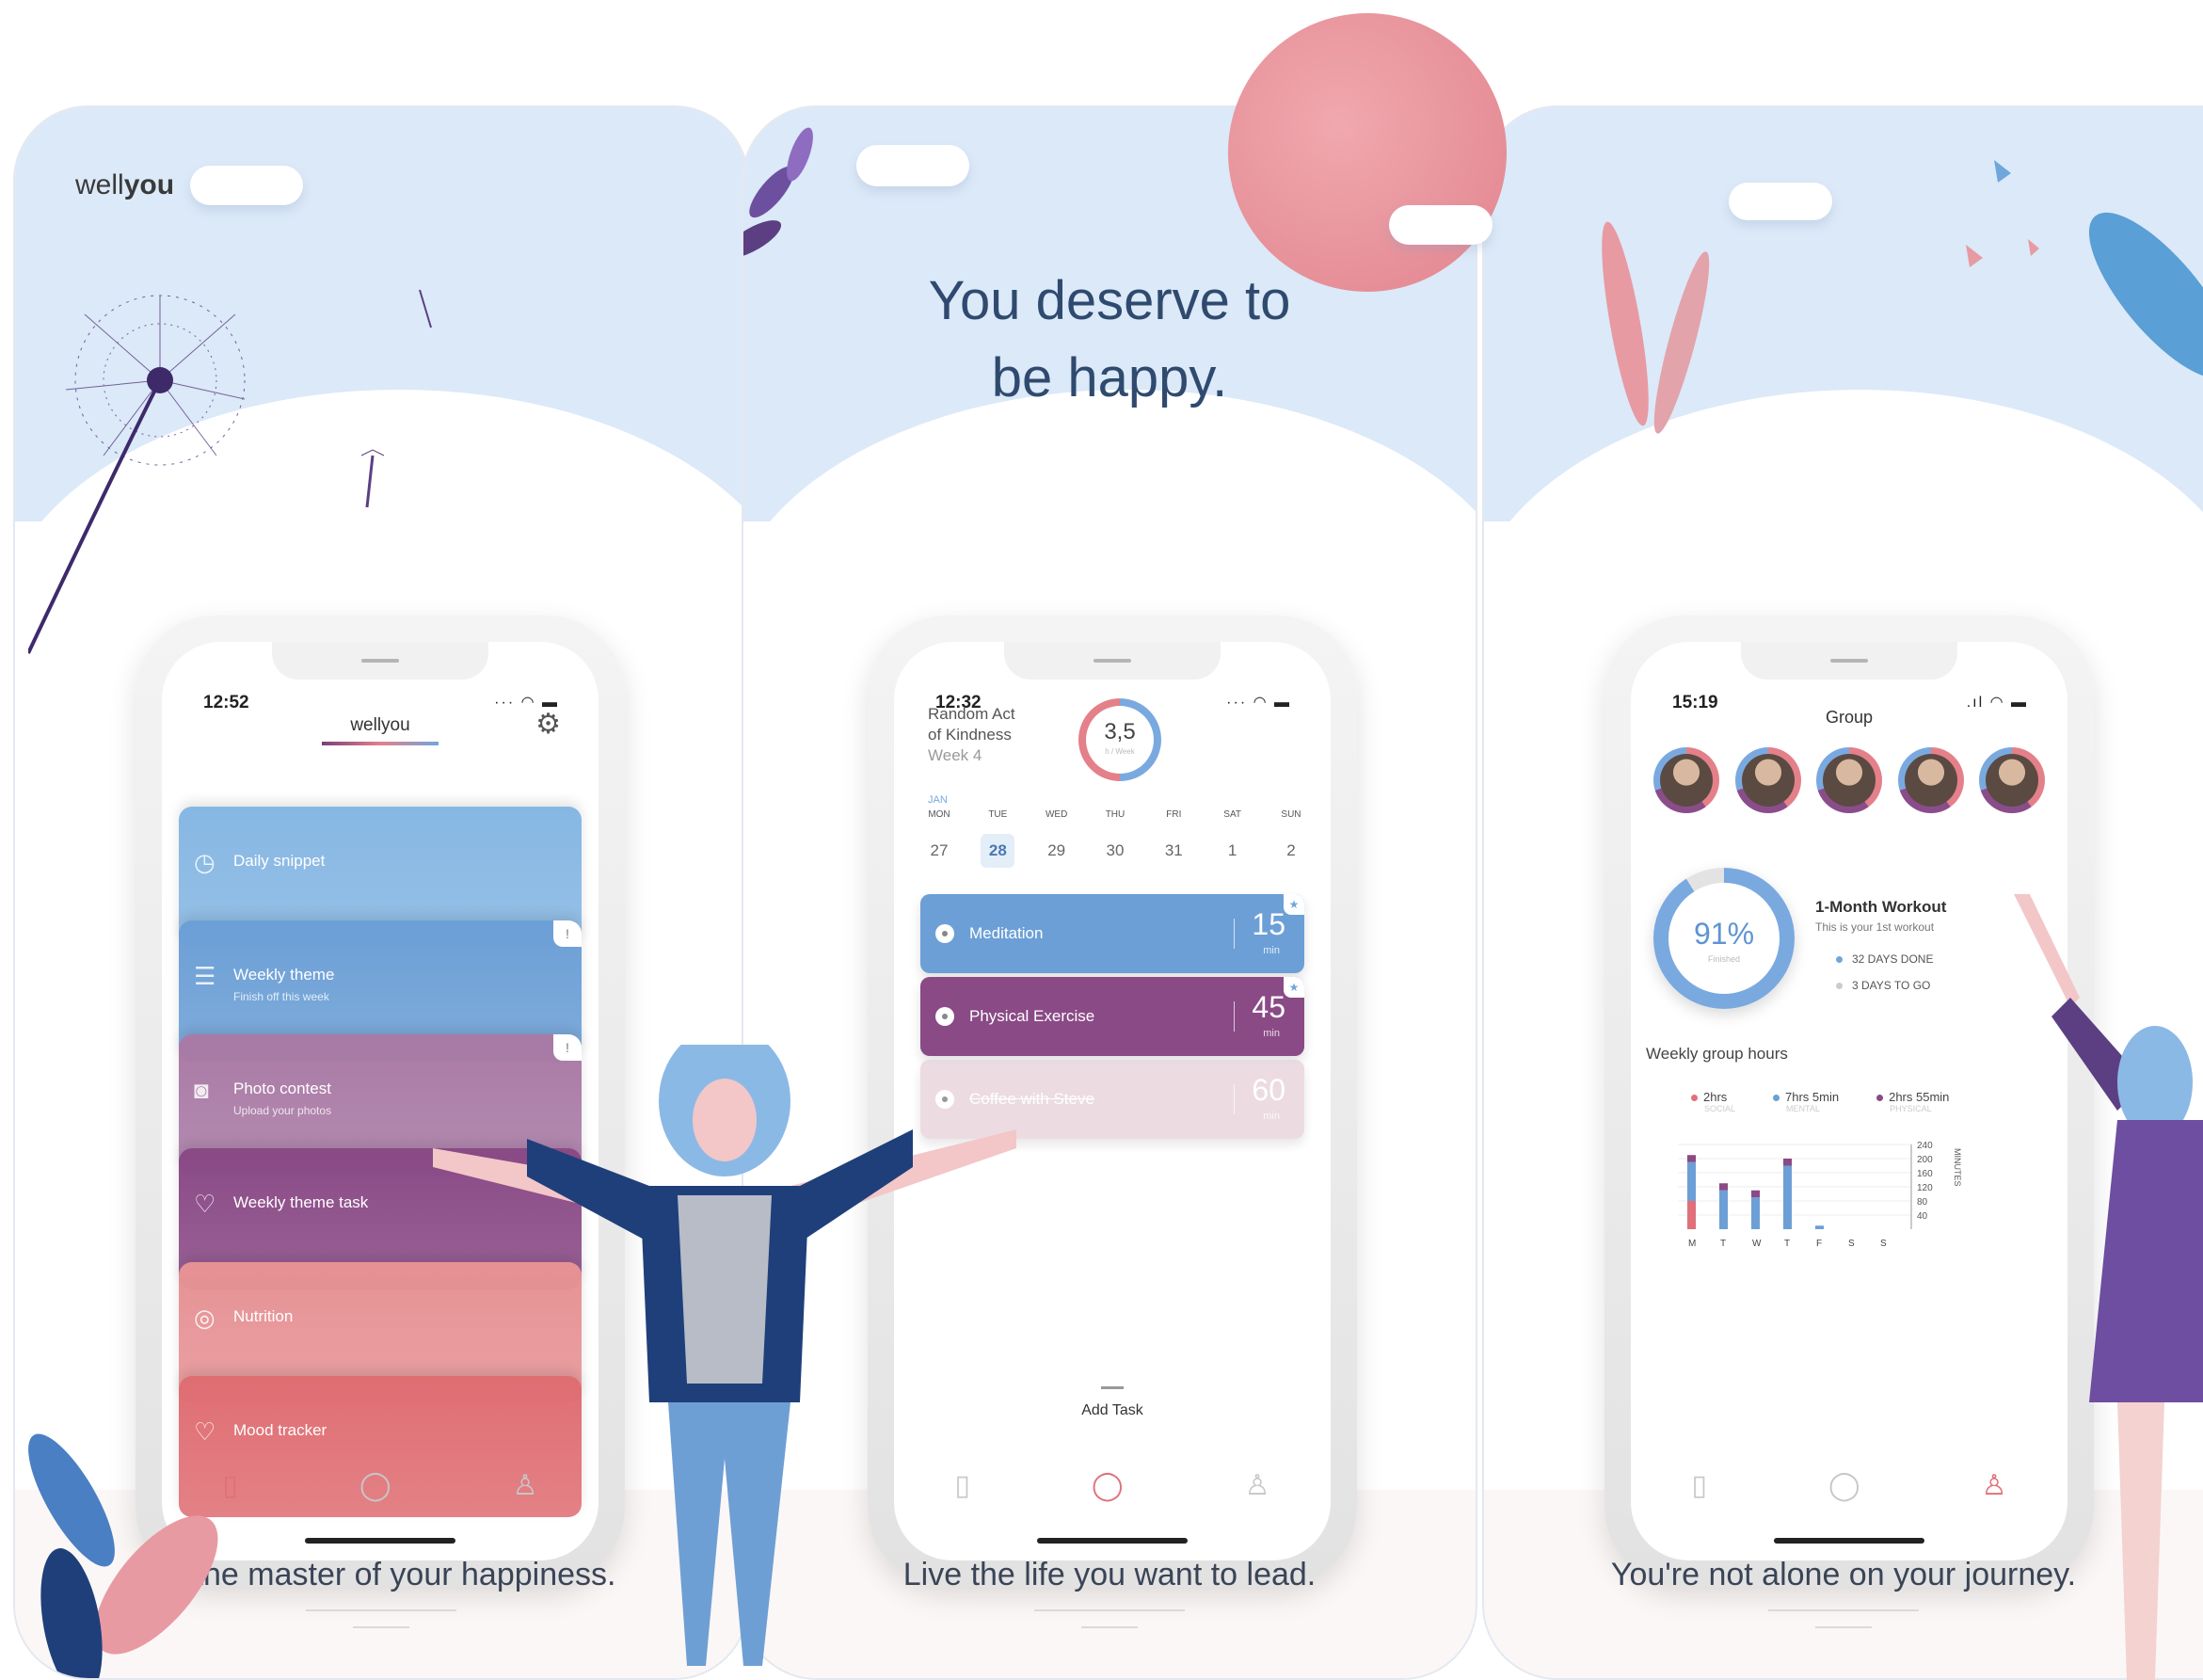 Image resolution: width=2203 pixels, height=1680 pixels. I want to click on weekday-label: SUN, so click(1291, 814).